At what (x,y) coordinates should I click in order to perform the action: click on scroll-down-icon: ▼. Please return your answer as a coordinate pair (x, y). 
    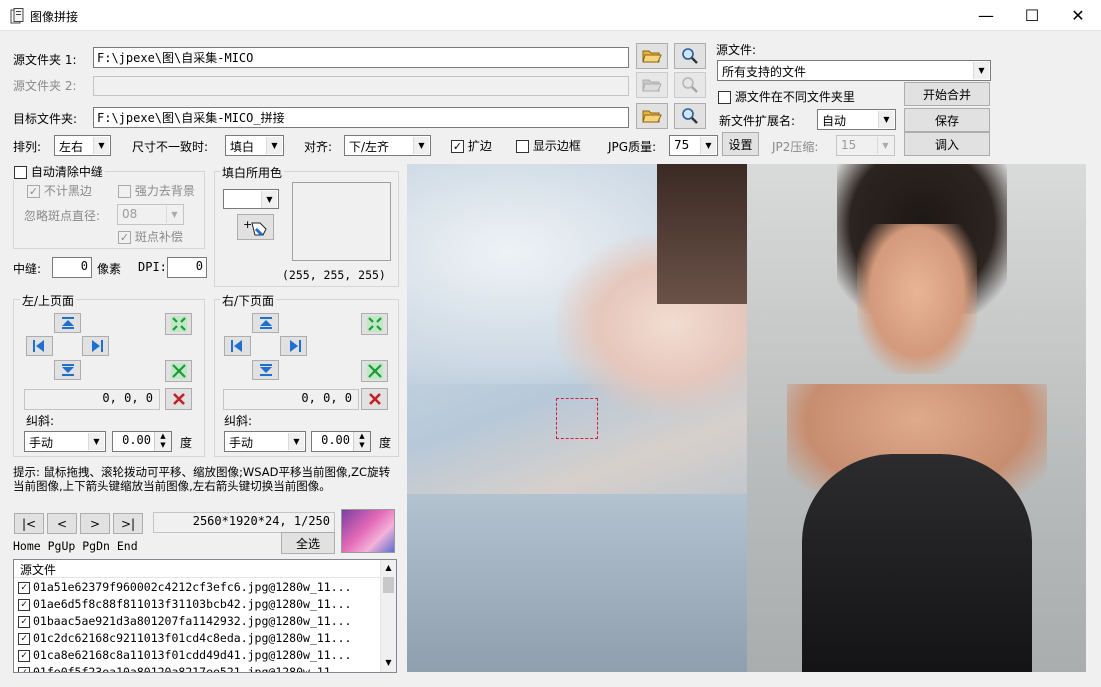
    Looking at the image, I should click on (388, 663).